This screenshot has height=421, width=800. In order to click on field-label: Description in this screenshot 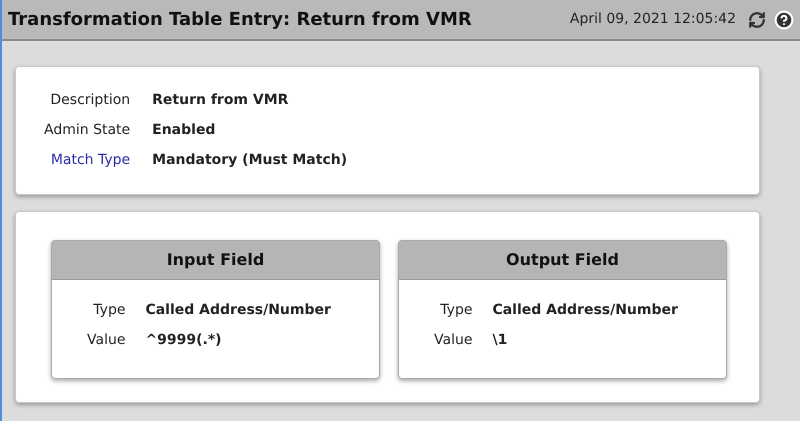, I will do `click(89, 100)`.